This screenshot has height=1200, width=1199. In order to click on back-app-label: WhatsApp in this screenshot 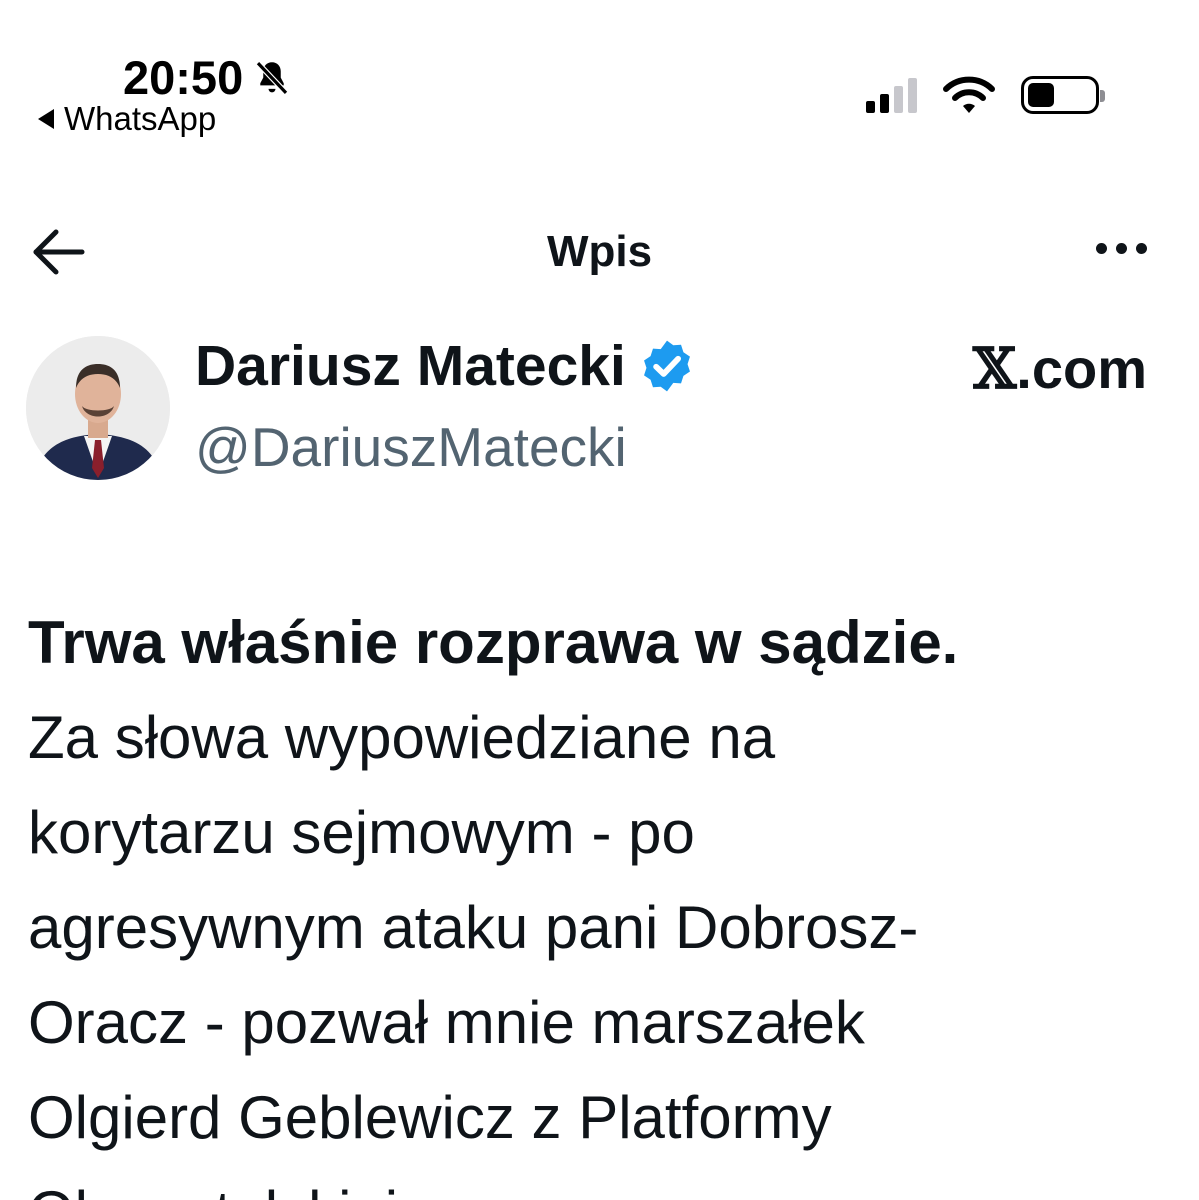, I will do `click(140, 118)`.